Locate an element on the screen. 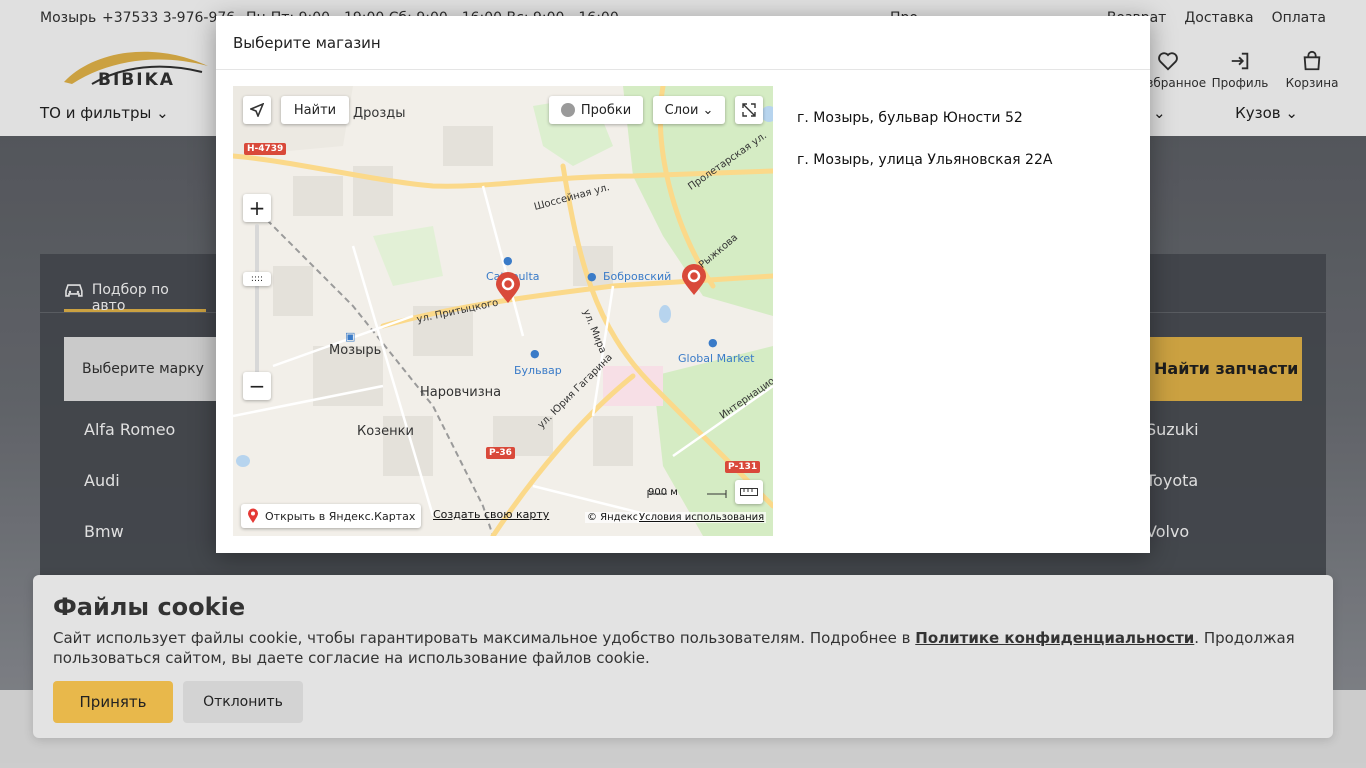  poi-bobrovsky-icon: ● is located at coordinates (592, 276).